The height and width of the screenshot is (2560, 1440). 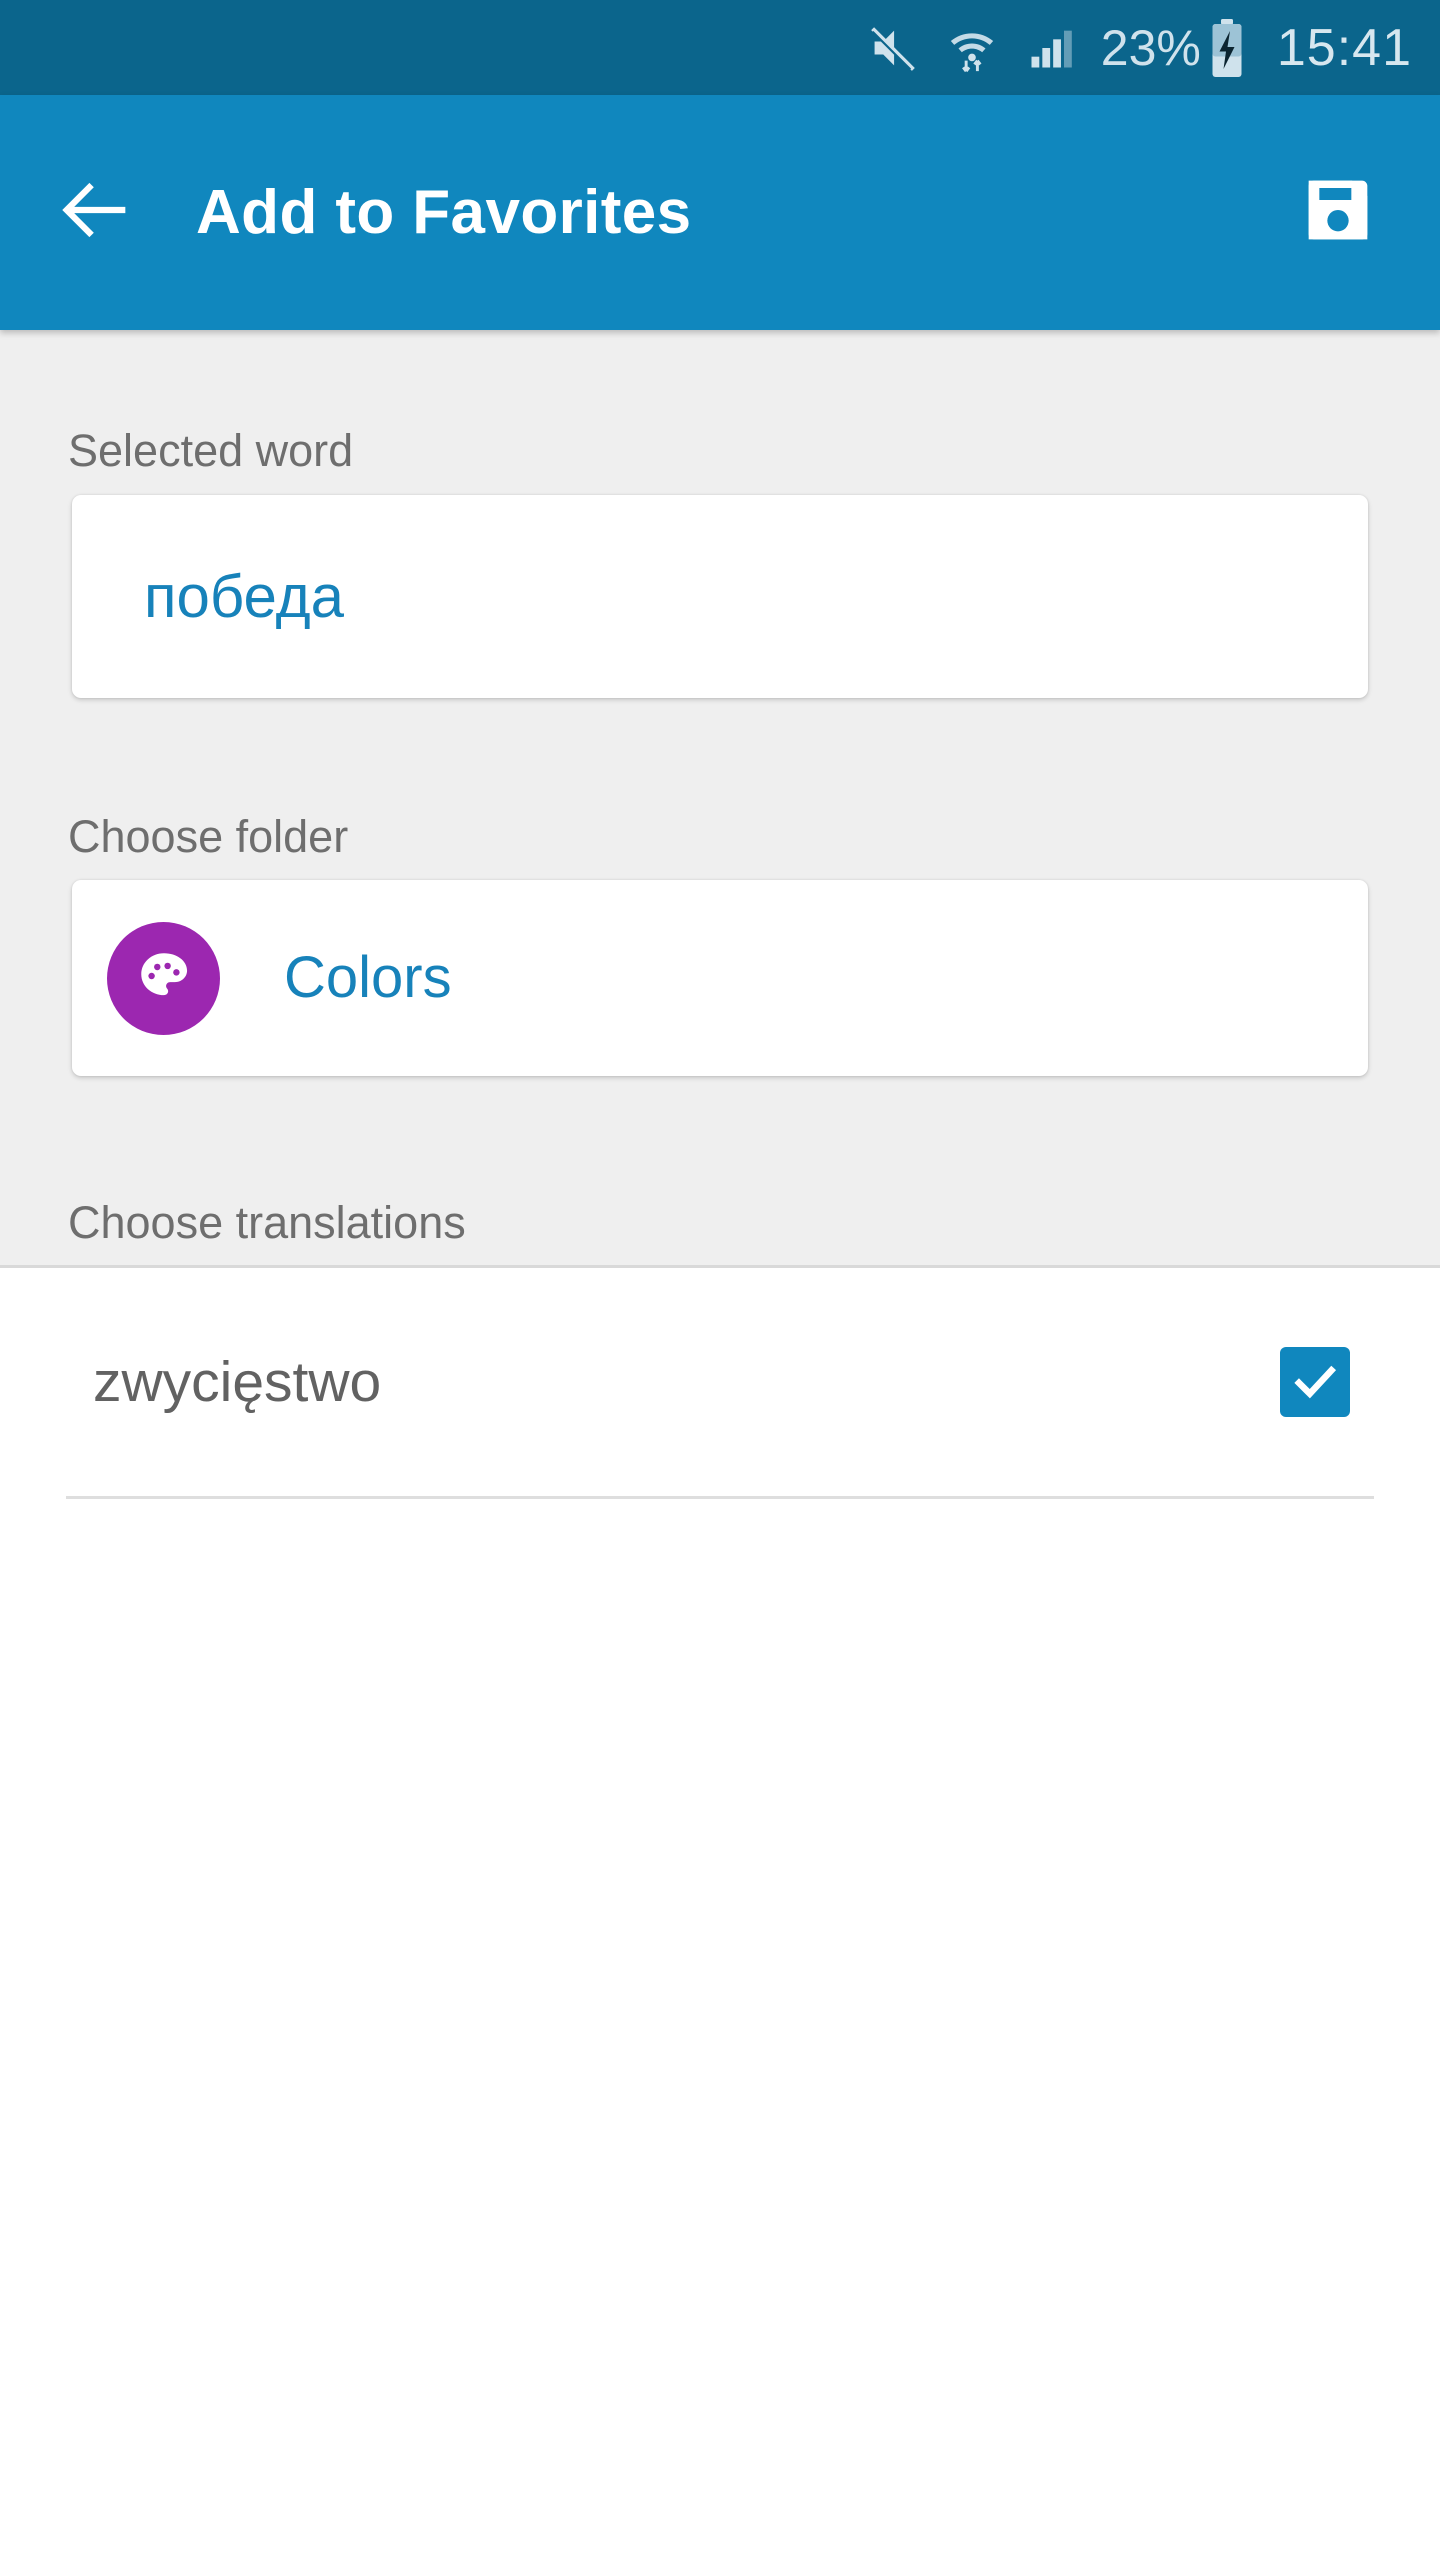 I want to click on save-button, so click(x=1338, y=213).